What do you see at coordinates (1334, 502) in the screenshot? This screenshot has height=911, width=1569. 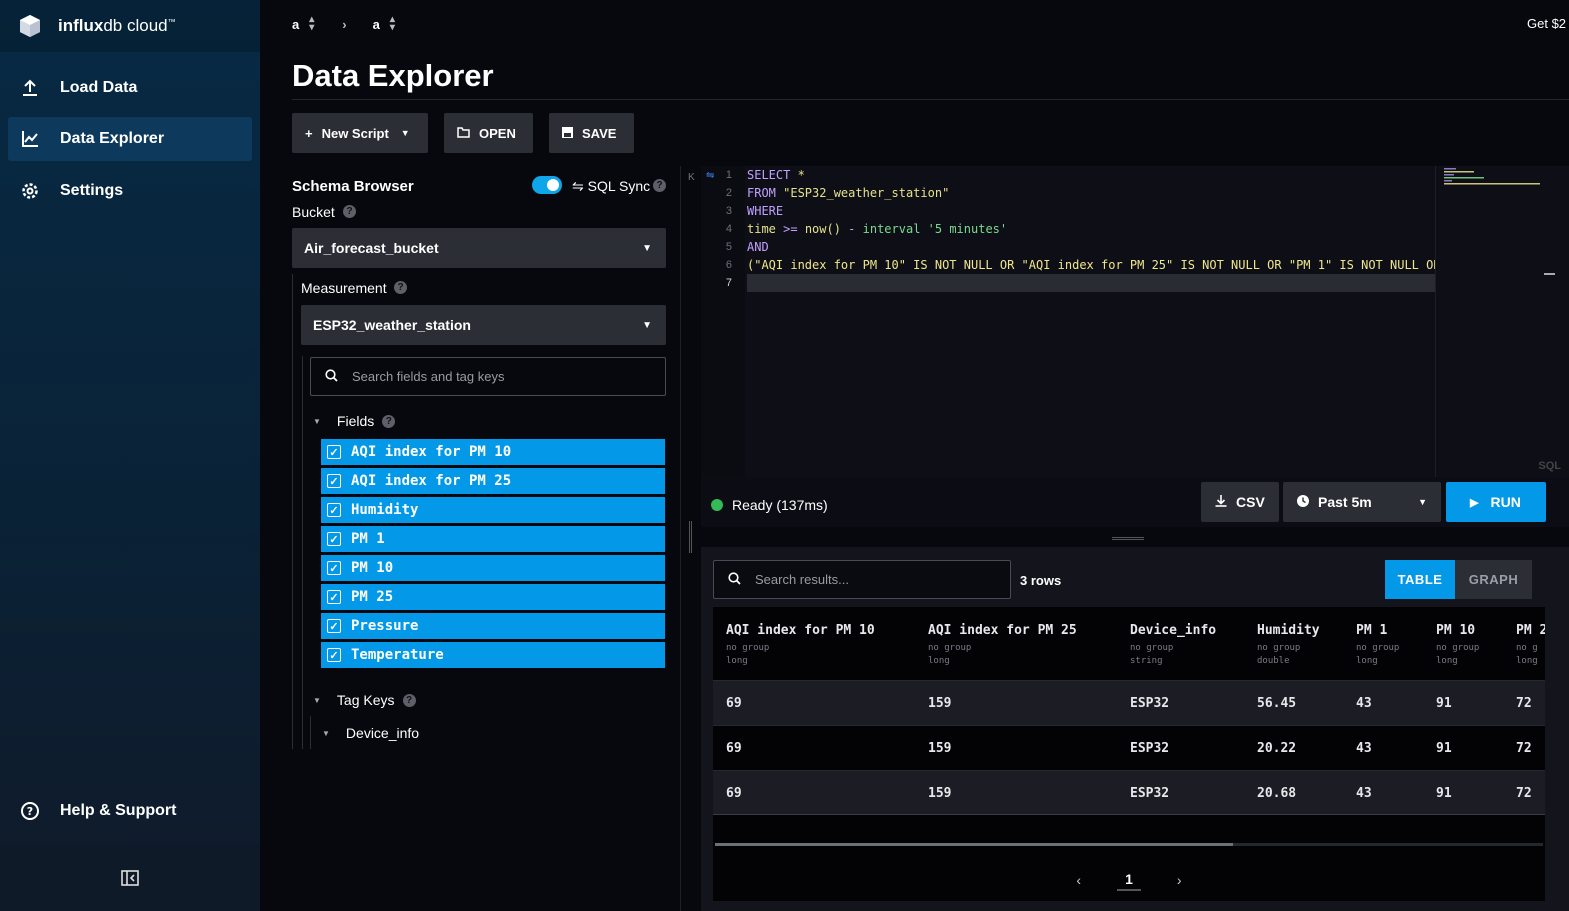 I see `time-range-content: Past 5m` at bounding box center [1334, 502].